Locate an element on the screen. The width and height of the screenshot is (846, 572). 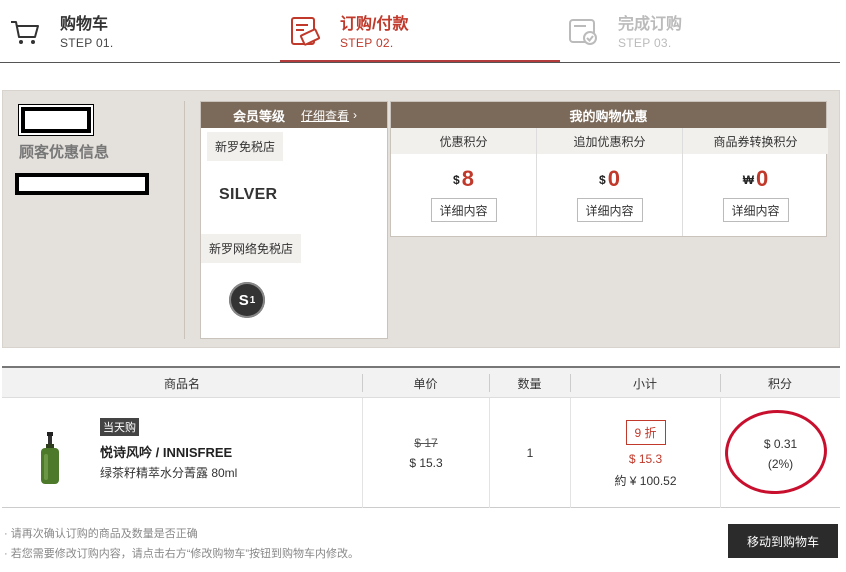
subtotal-cell: 9 折 $ 15.3 約 ¥ 100.52 is located at coordinates (645, 453).